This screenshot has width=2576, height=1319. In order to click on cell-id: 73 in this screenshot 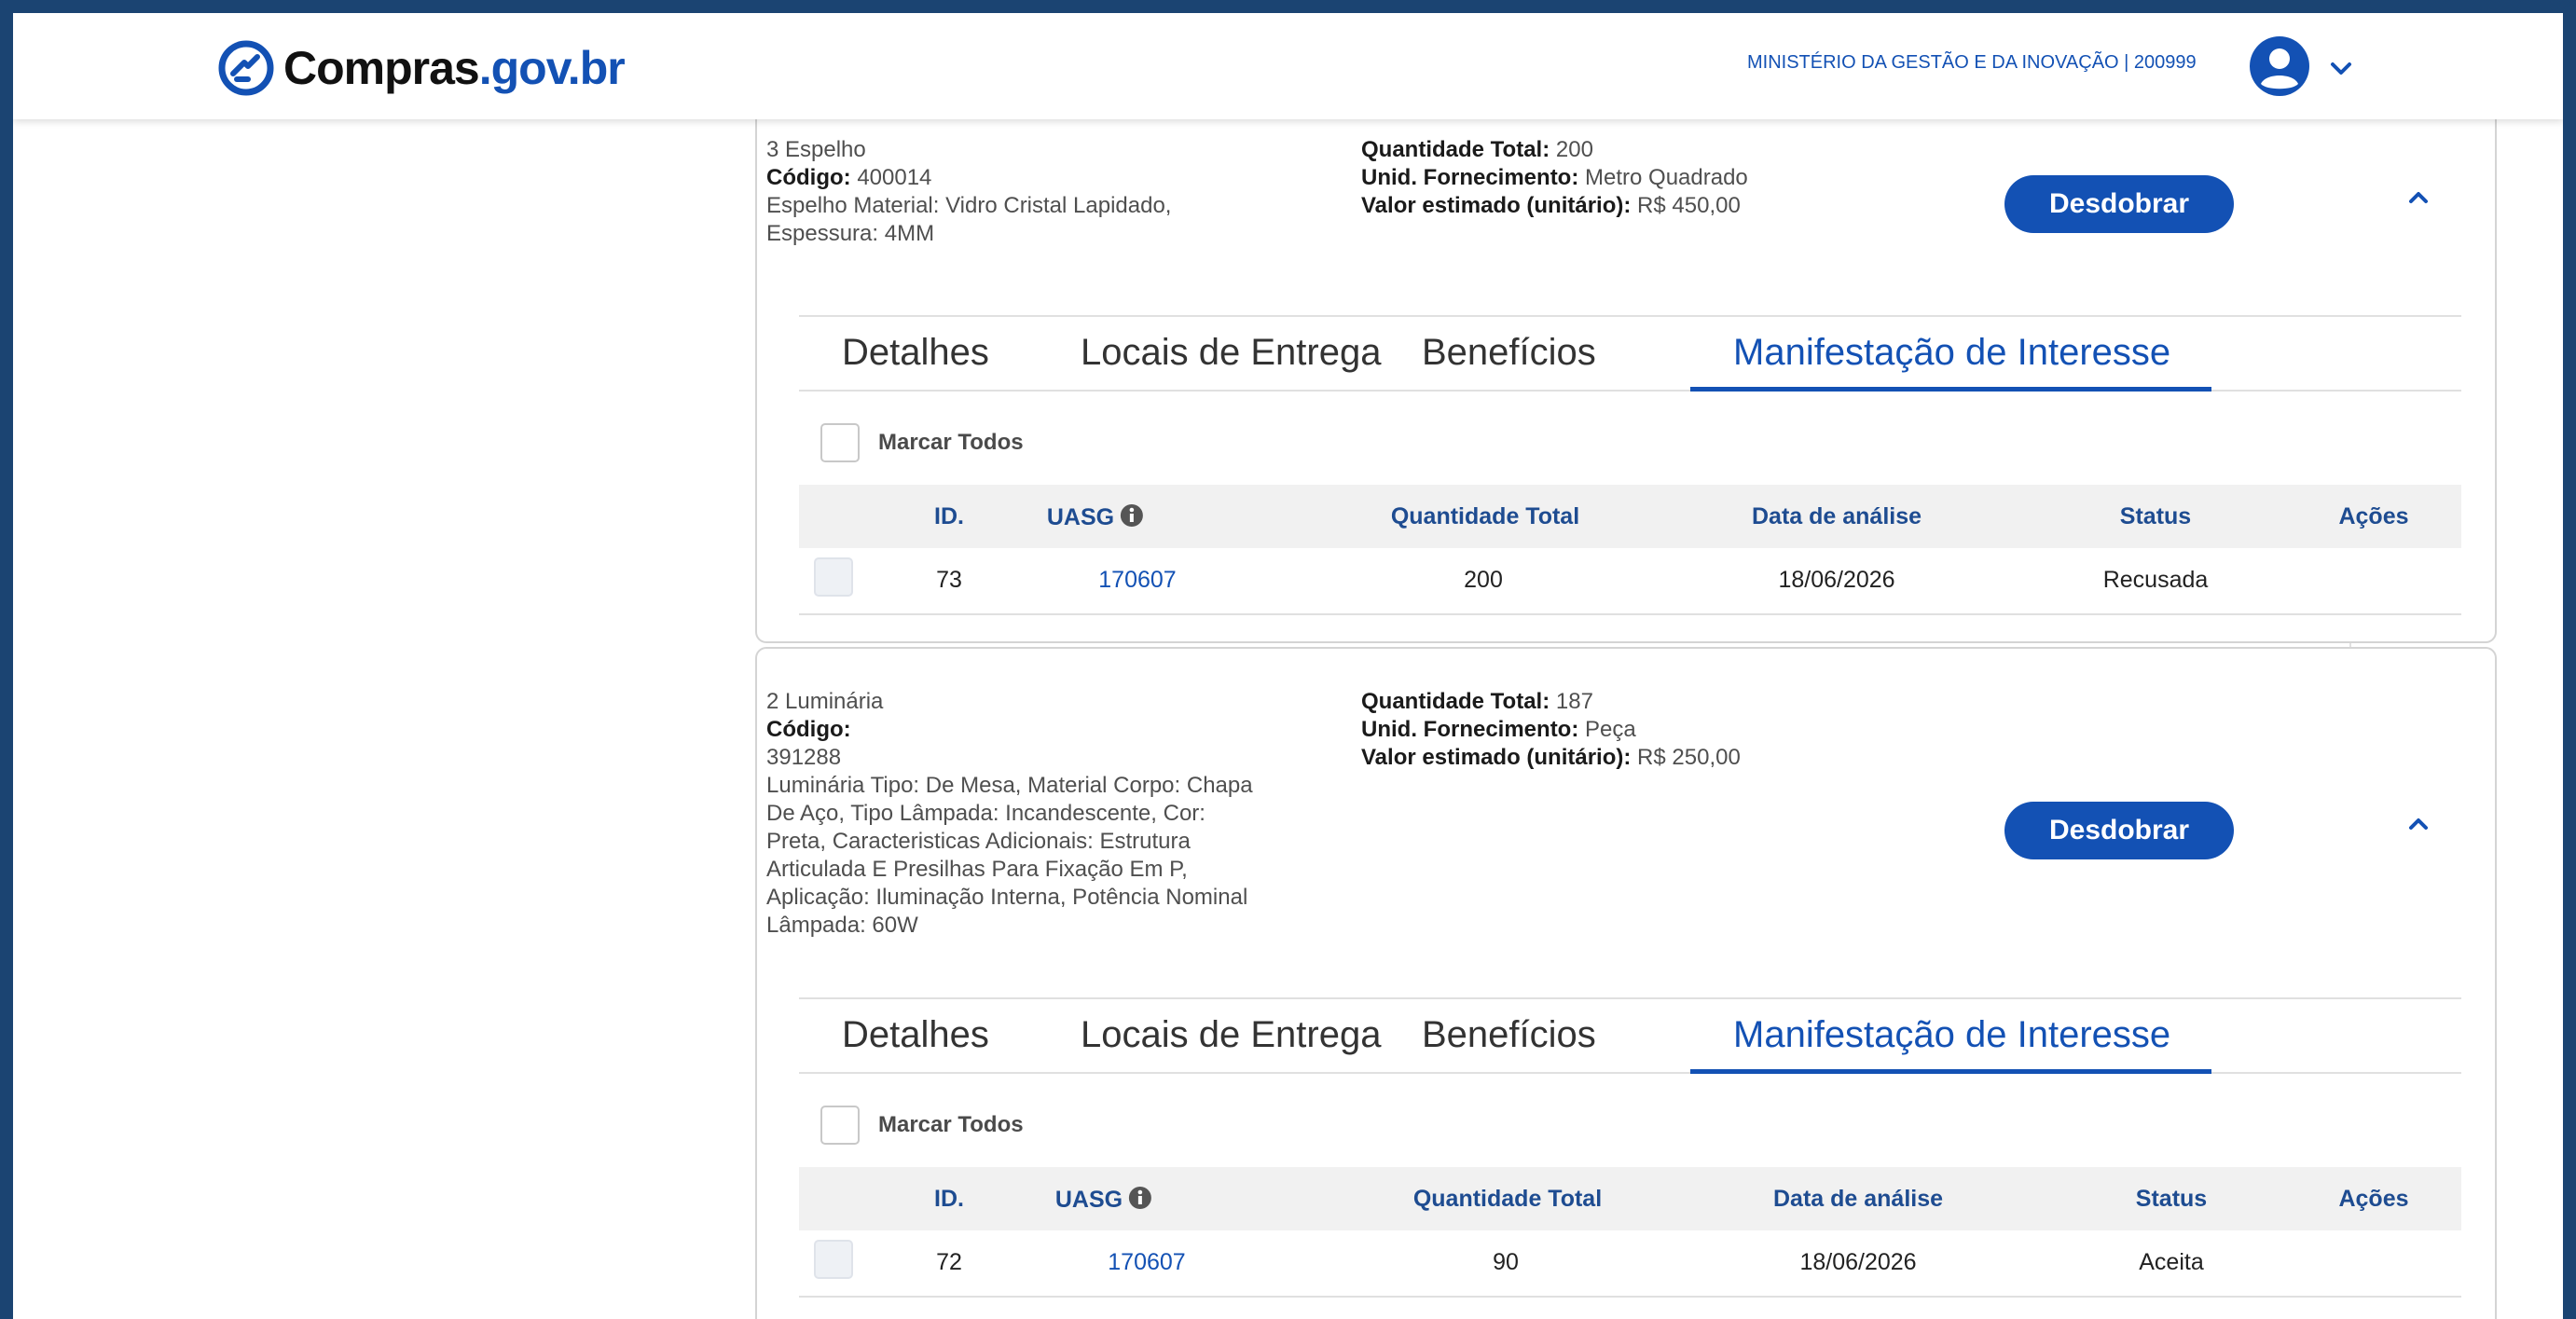, I will do `click(949, 580)`.